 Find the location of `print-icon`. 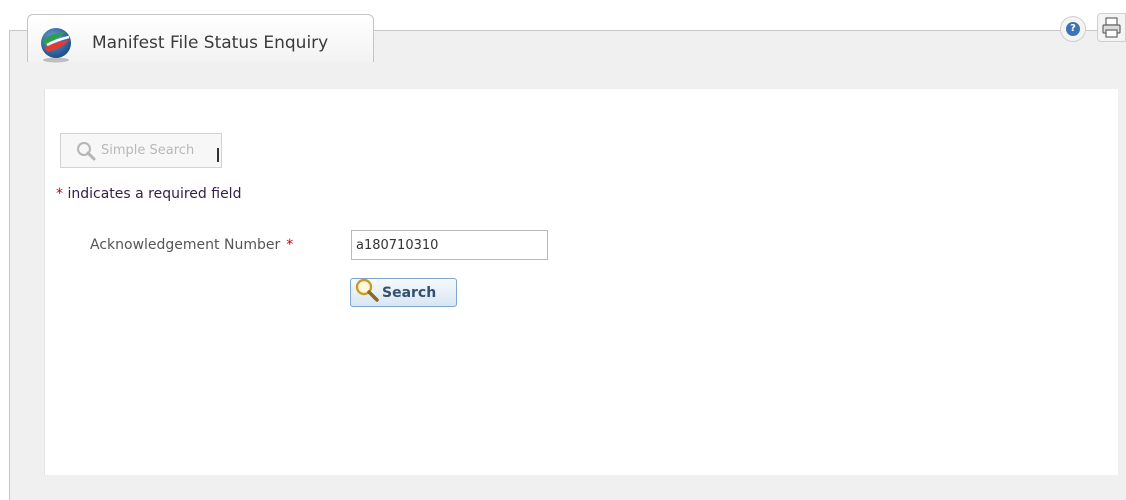

print-icon is located at coordinates (1111, 27).